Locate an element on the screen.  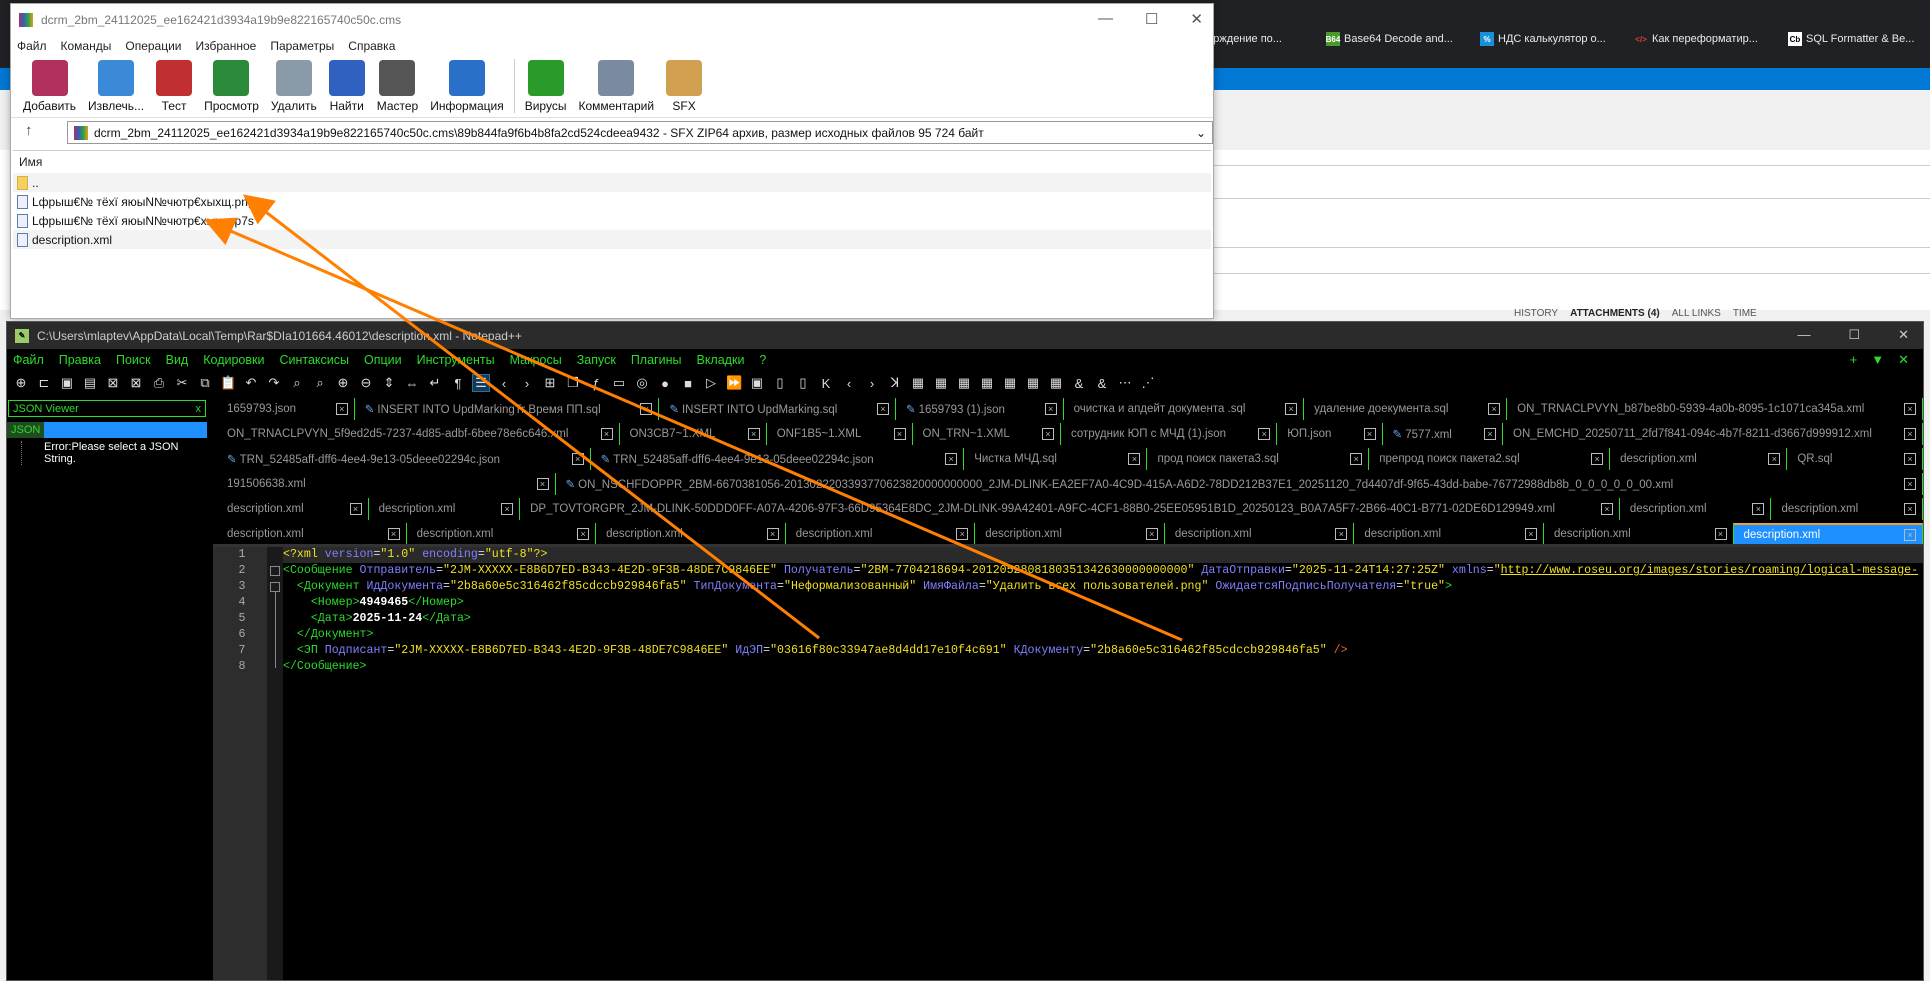
tab-control-button: + is located at coordinates (1854, 360).